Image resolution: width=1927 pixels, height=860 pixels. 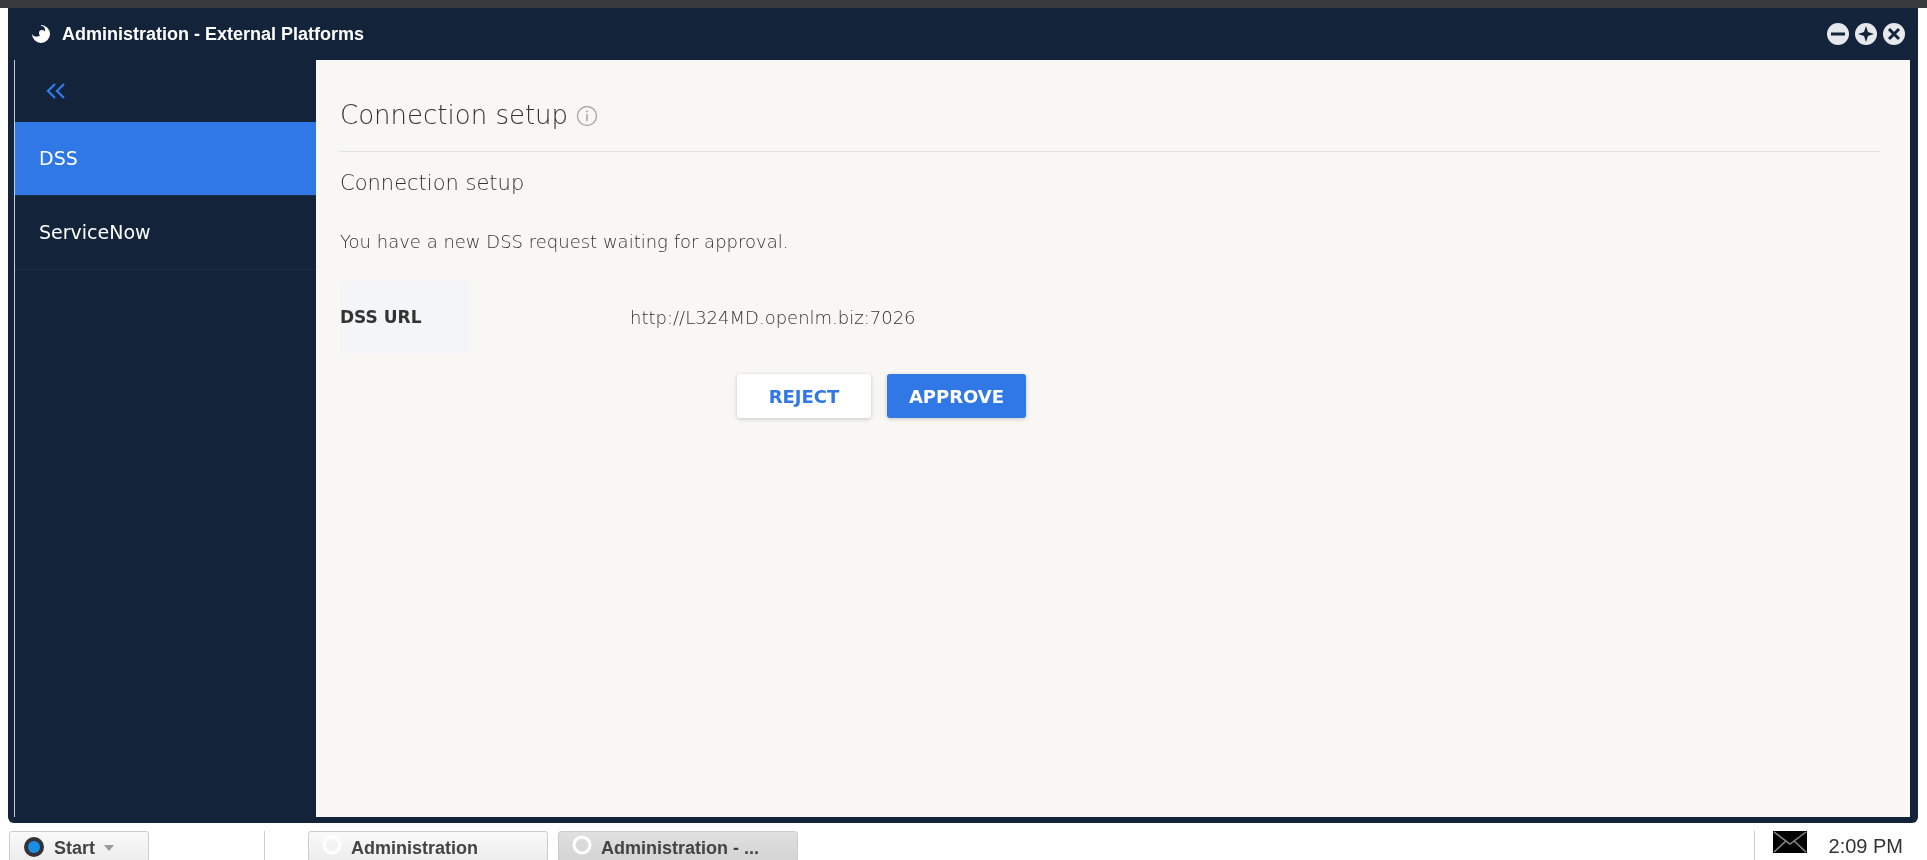 What do you see at coordinates (1866, 34) in the screenshot?
I see `maximize-icon` at bounding box center [1866, 34].